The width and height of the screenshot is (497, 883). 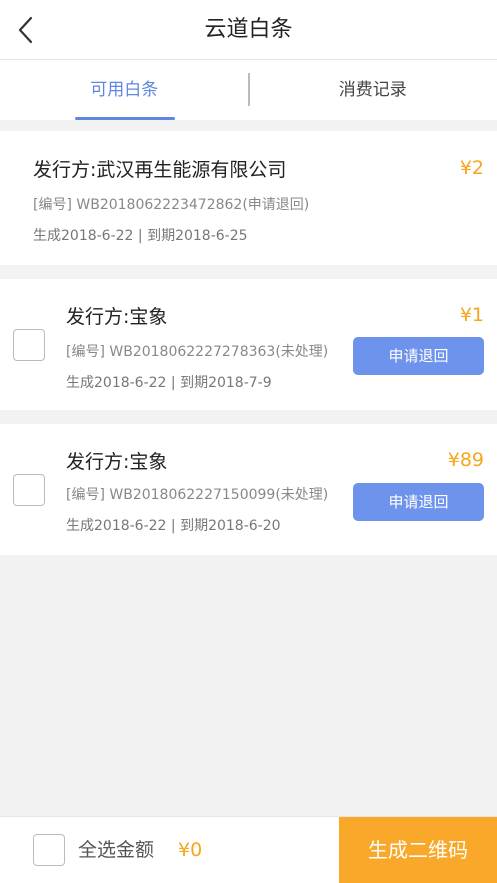 What do you see at coordinates (125, 118) in the screenshot?
I see `tab-active-indicator` at bounding box center [125, 118].